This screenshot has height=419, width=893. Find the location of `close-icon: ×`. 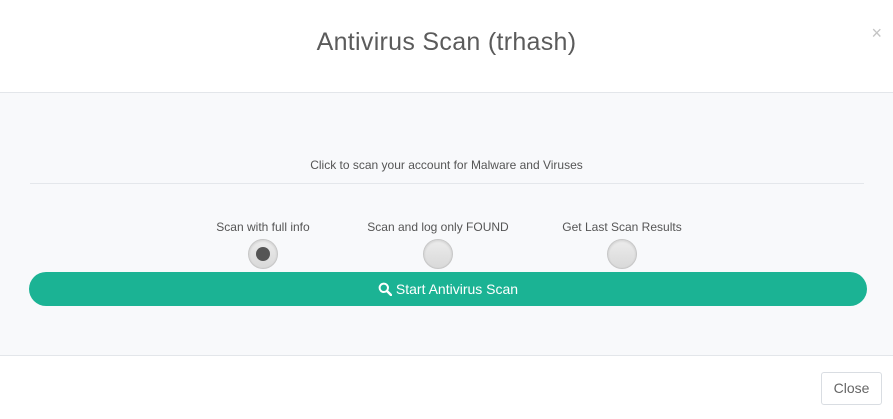

close-icon: × is located at coordinates (876, 33).